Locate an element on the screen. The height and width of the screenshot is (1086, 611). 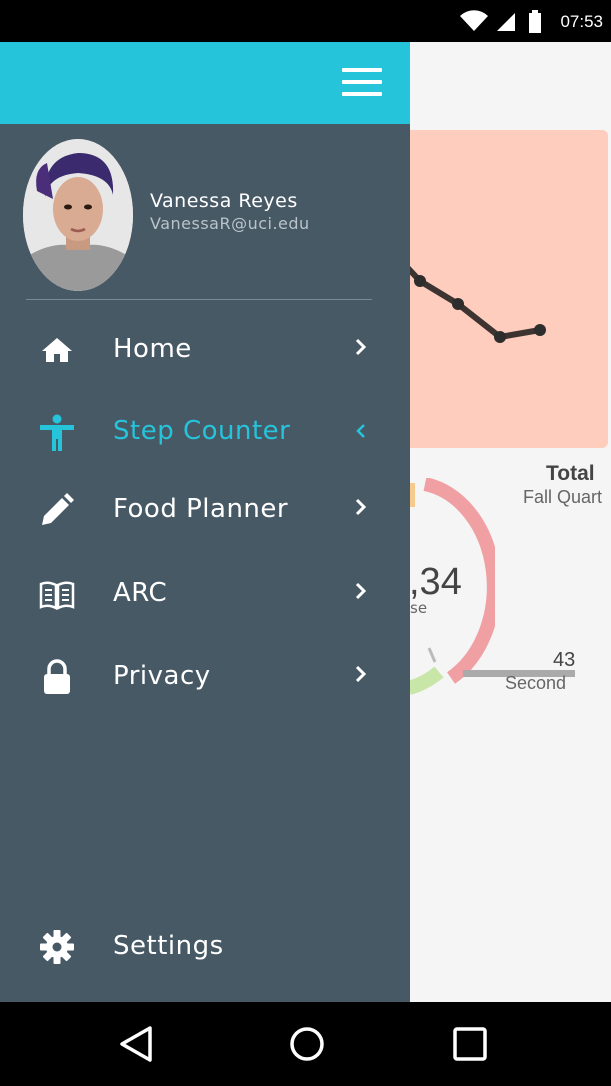
nav-label-home: Home is located at coordinates (152, 349).